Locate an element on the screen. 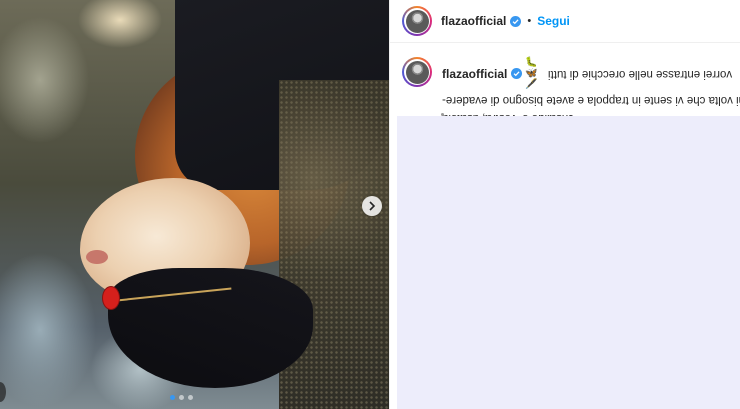 This screenshot has height=409, width=740. photo-face-mask is located at coordinates (210, 328).